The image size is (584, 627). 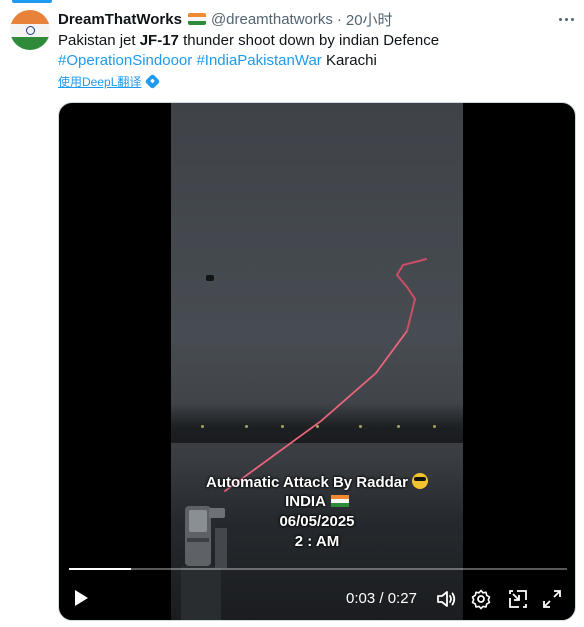 I want to click on tweet-header: DreamThatWorks @dreamthatworks · 20小时, so click(x=225, y=19).